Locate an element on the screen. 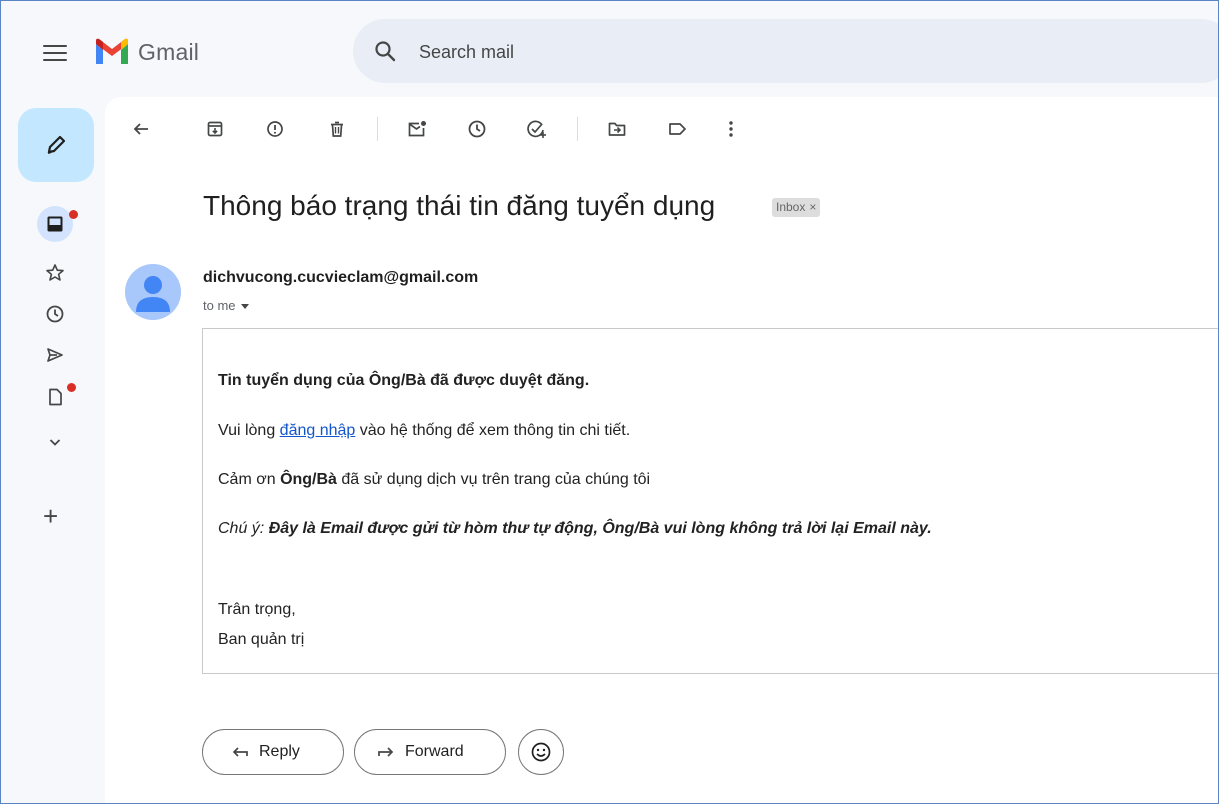  react-emoji-button is located at coordinates (541, 752).